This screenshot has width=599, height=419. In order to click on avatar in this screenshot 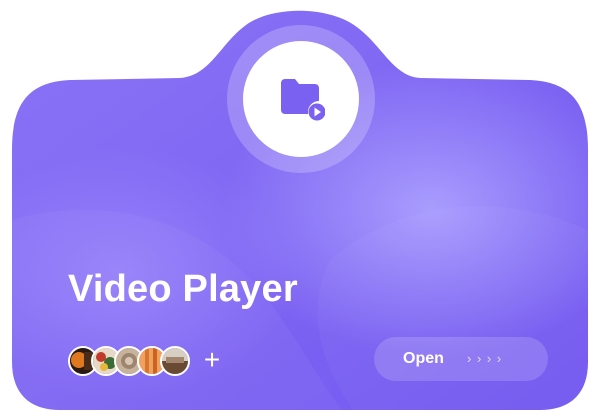, I will do `click(175, 361)`.